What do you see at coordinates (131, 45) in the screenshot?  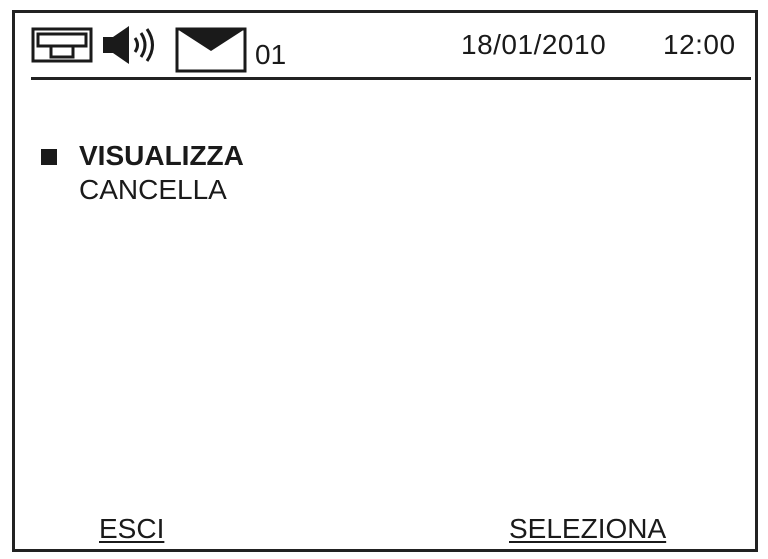 I see `speaker-icon` at bounding box center [131, 45].